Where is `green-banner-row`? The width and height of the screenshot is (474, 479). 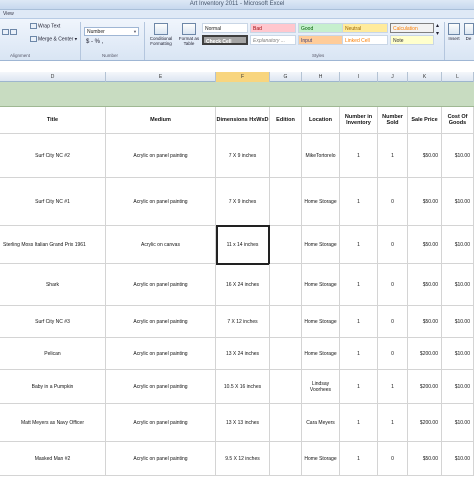
green-banner-row is located at coordinates (237, 94).